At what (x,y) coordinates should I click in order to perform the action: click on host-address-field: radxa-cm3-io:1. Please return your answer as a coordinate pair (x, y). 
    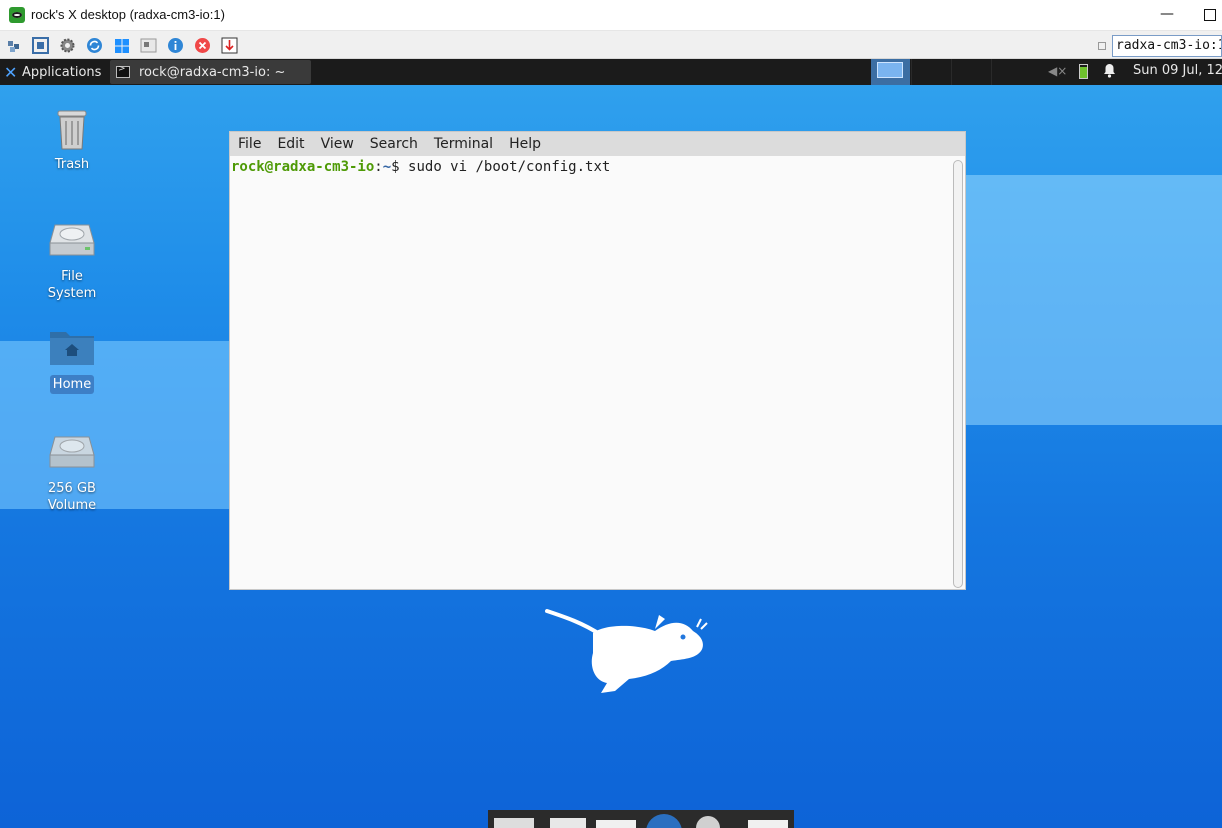
    Looking at the image, I should click on (1167, 46).